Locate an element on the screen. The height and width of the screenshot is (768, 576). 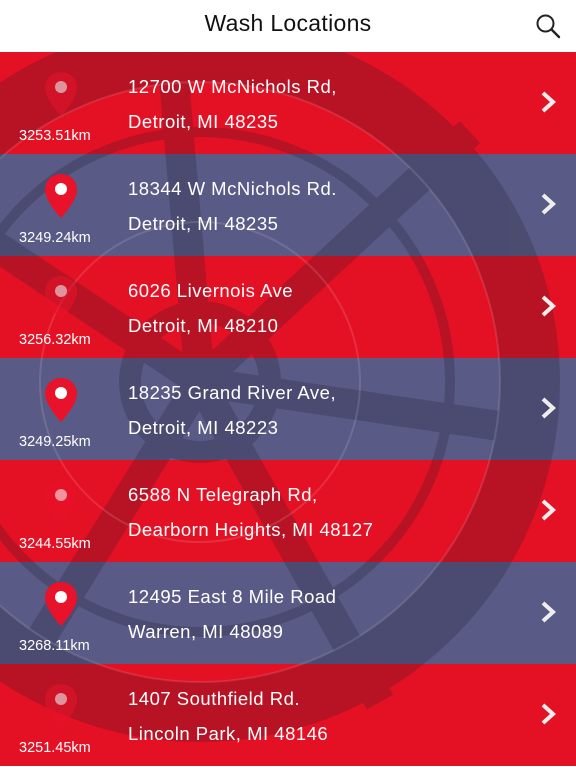
address-line-2: Detroit, MI 48210 is located at coordinates (203, 325).